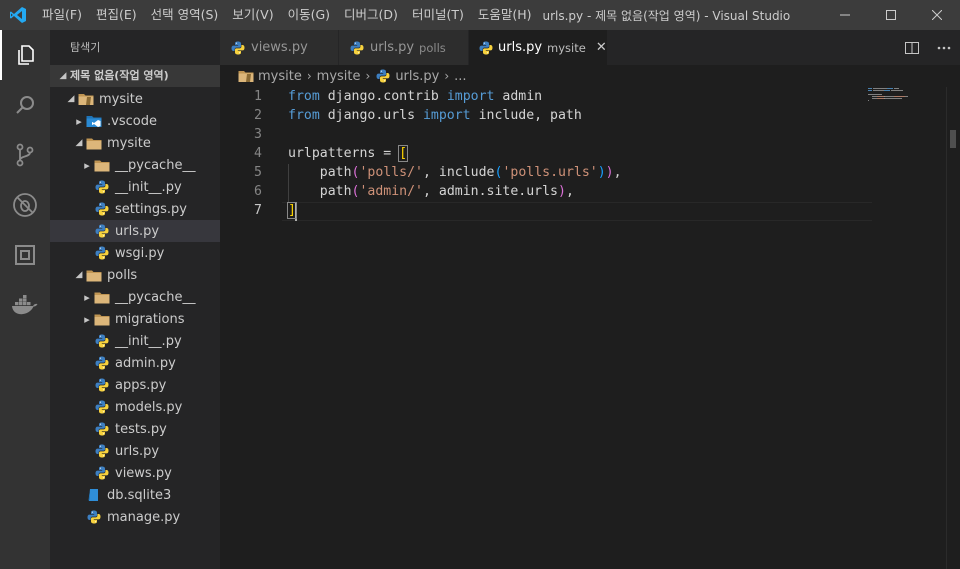  What do you see at coordinates (252, 15) in the screenshot?
I see `menu-item-3: 보기(V)` at bounding box center [252, 15].